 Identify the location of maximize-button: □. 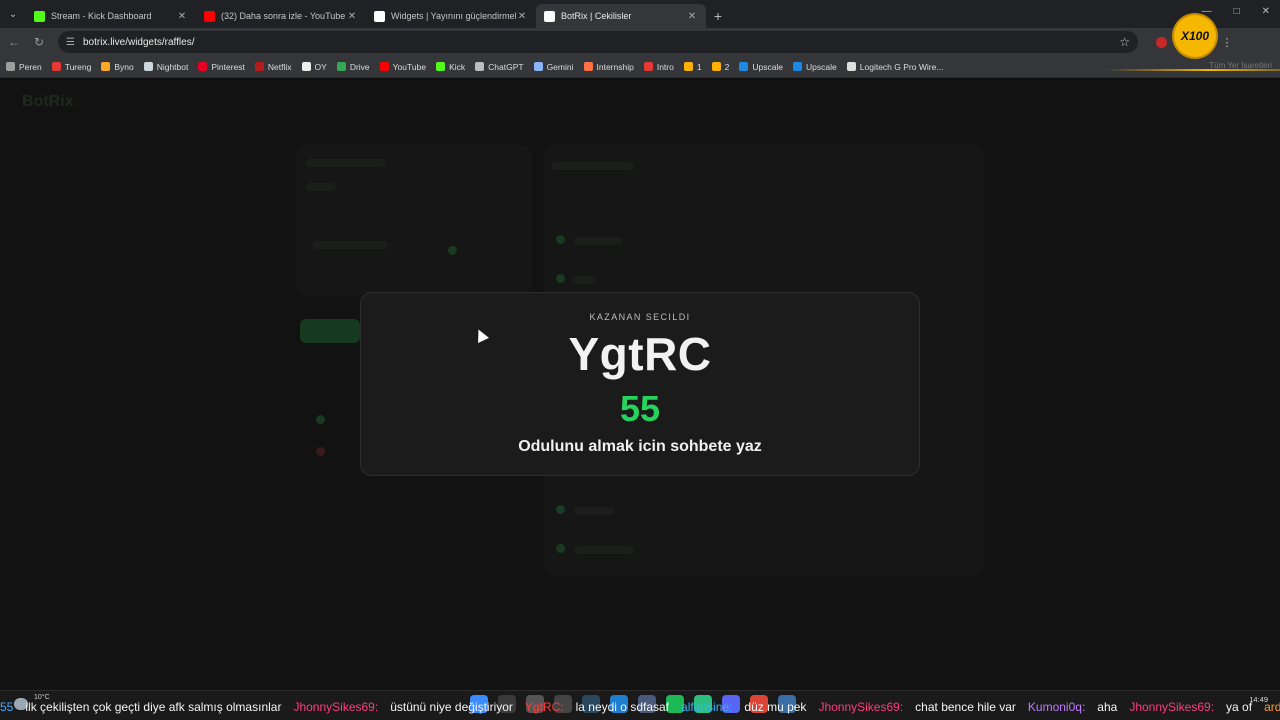
(1237, 11).